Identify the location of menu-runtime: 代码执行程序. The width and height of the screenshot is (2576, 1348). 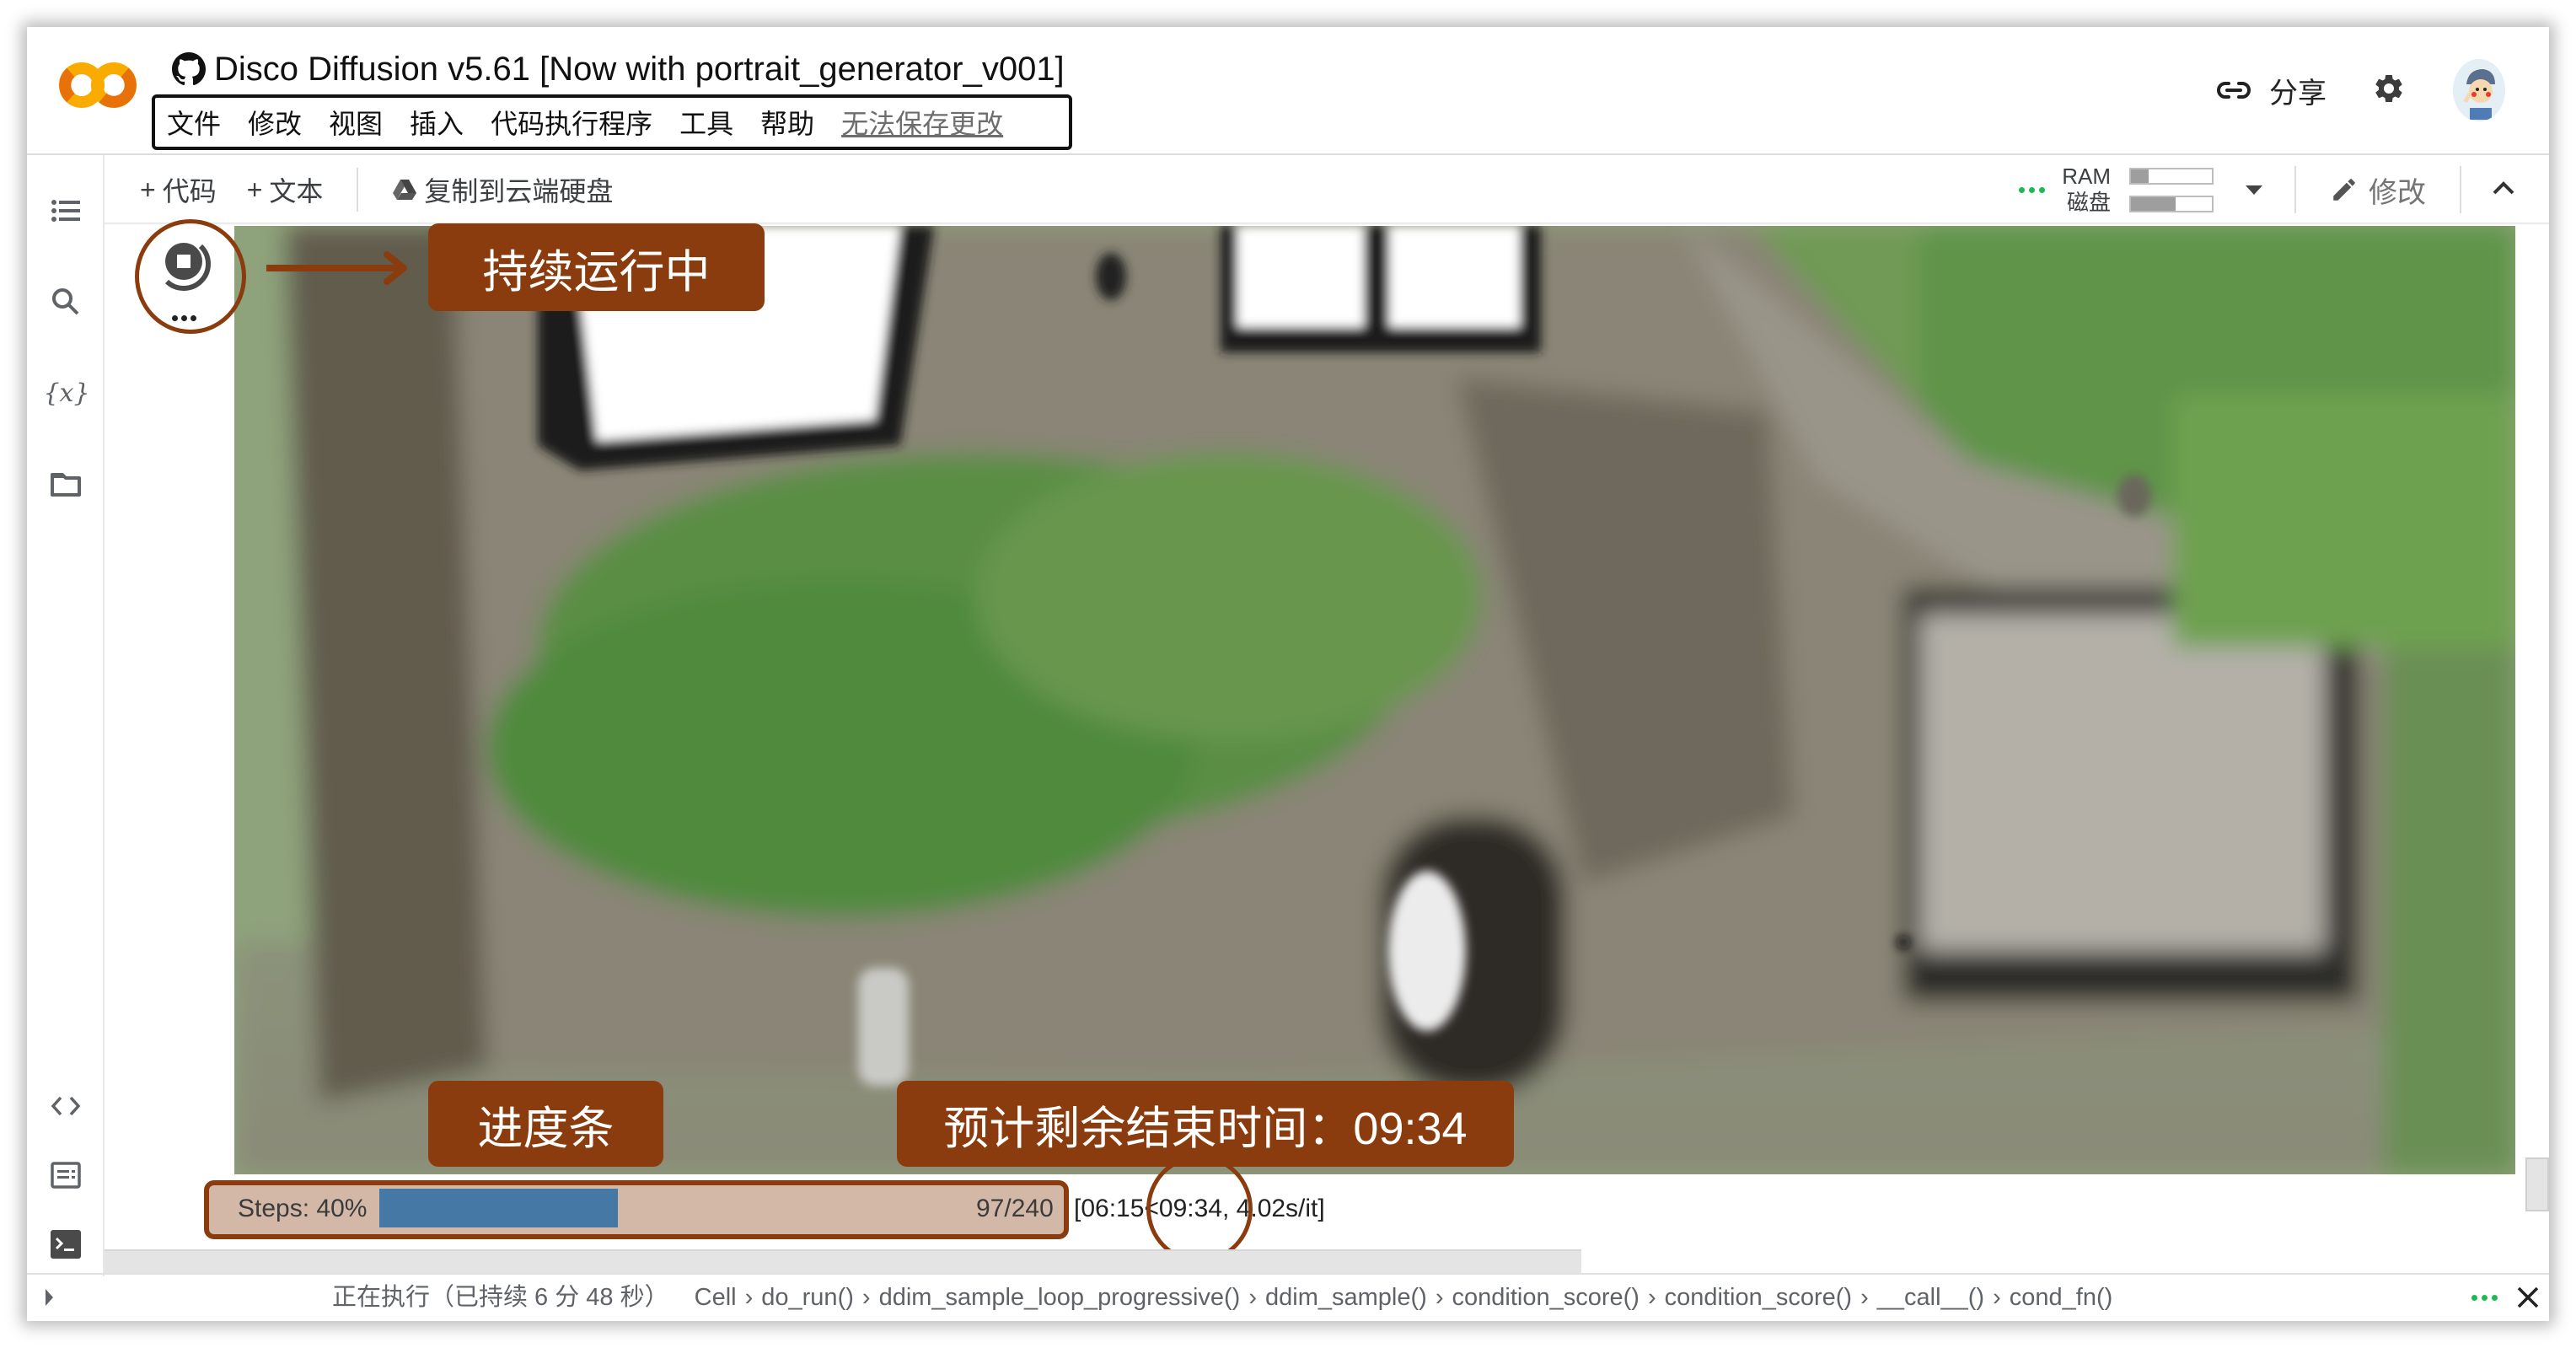
(571, 123).